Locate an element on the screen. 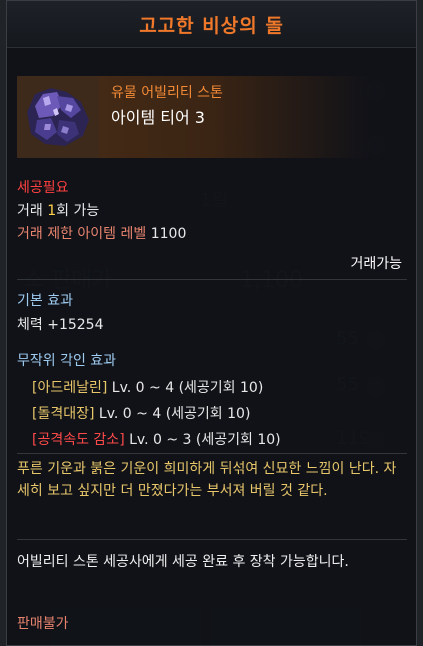  ability-stone-icon is located at coordinates (58, 117).